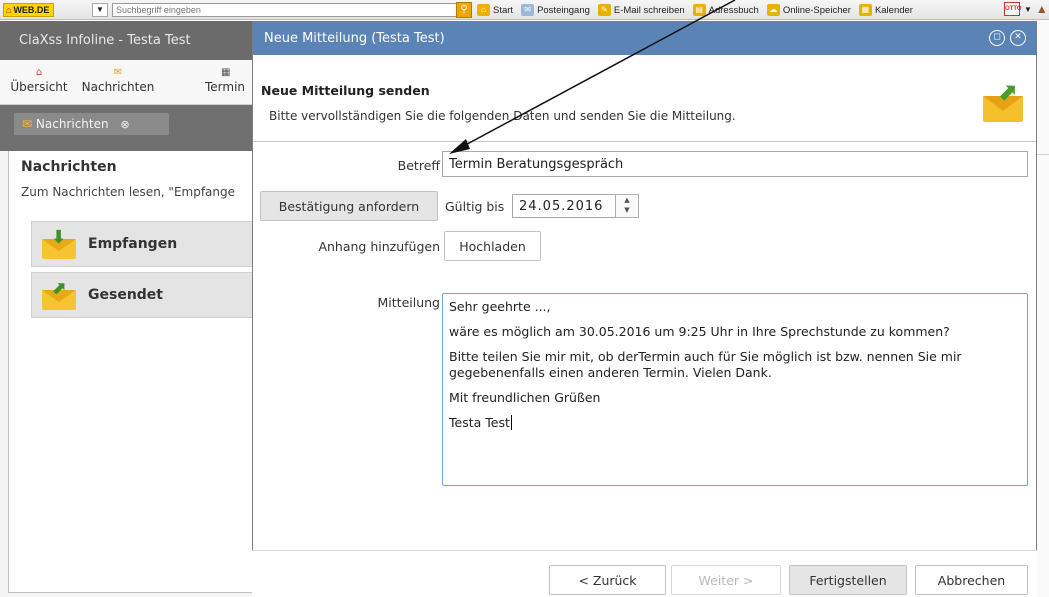  I want to click on date-stepper: ▲ ▼, so click(627, 206).